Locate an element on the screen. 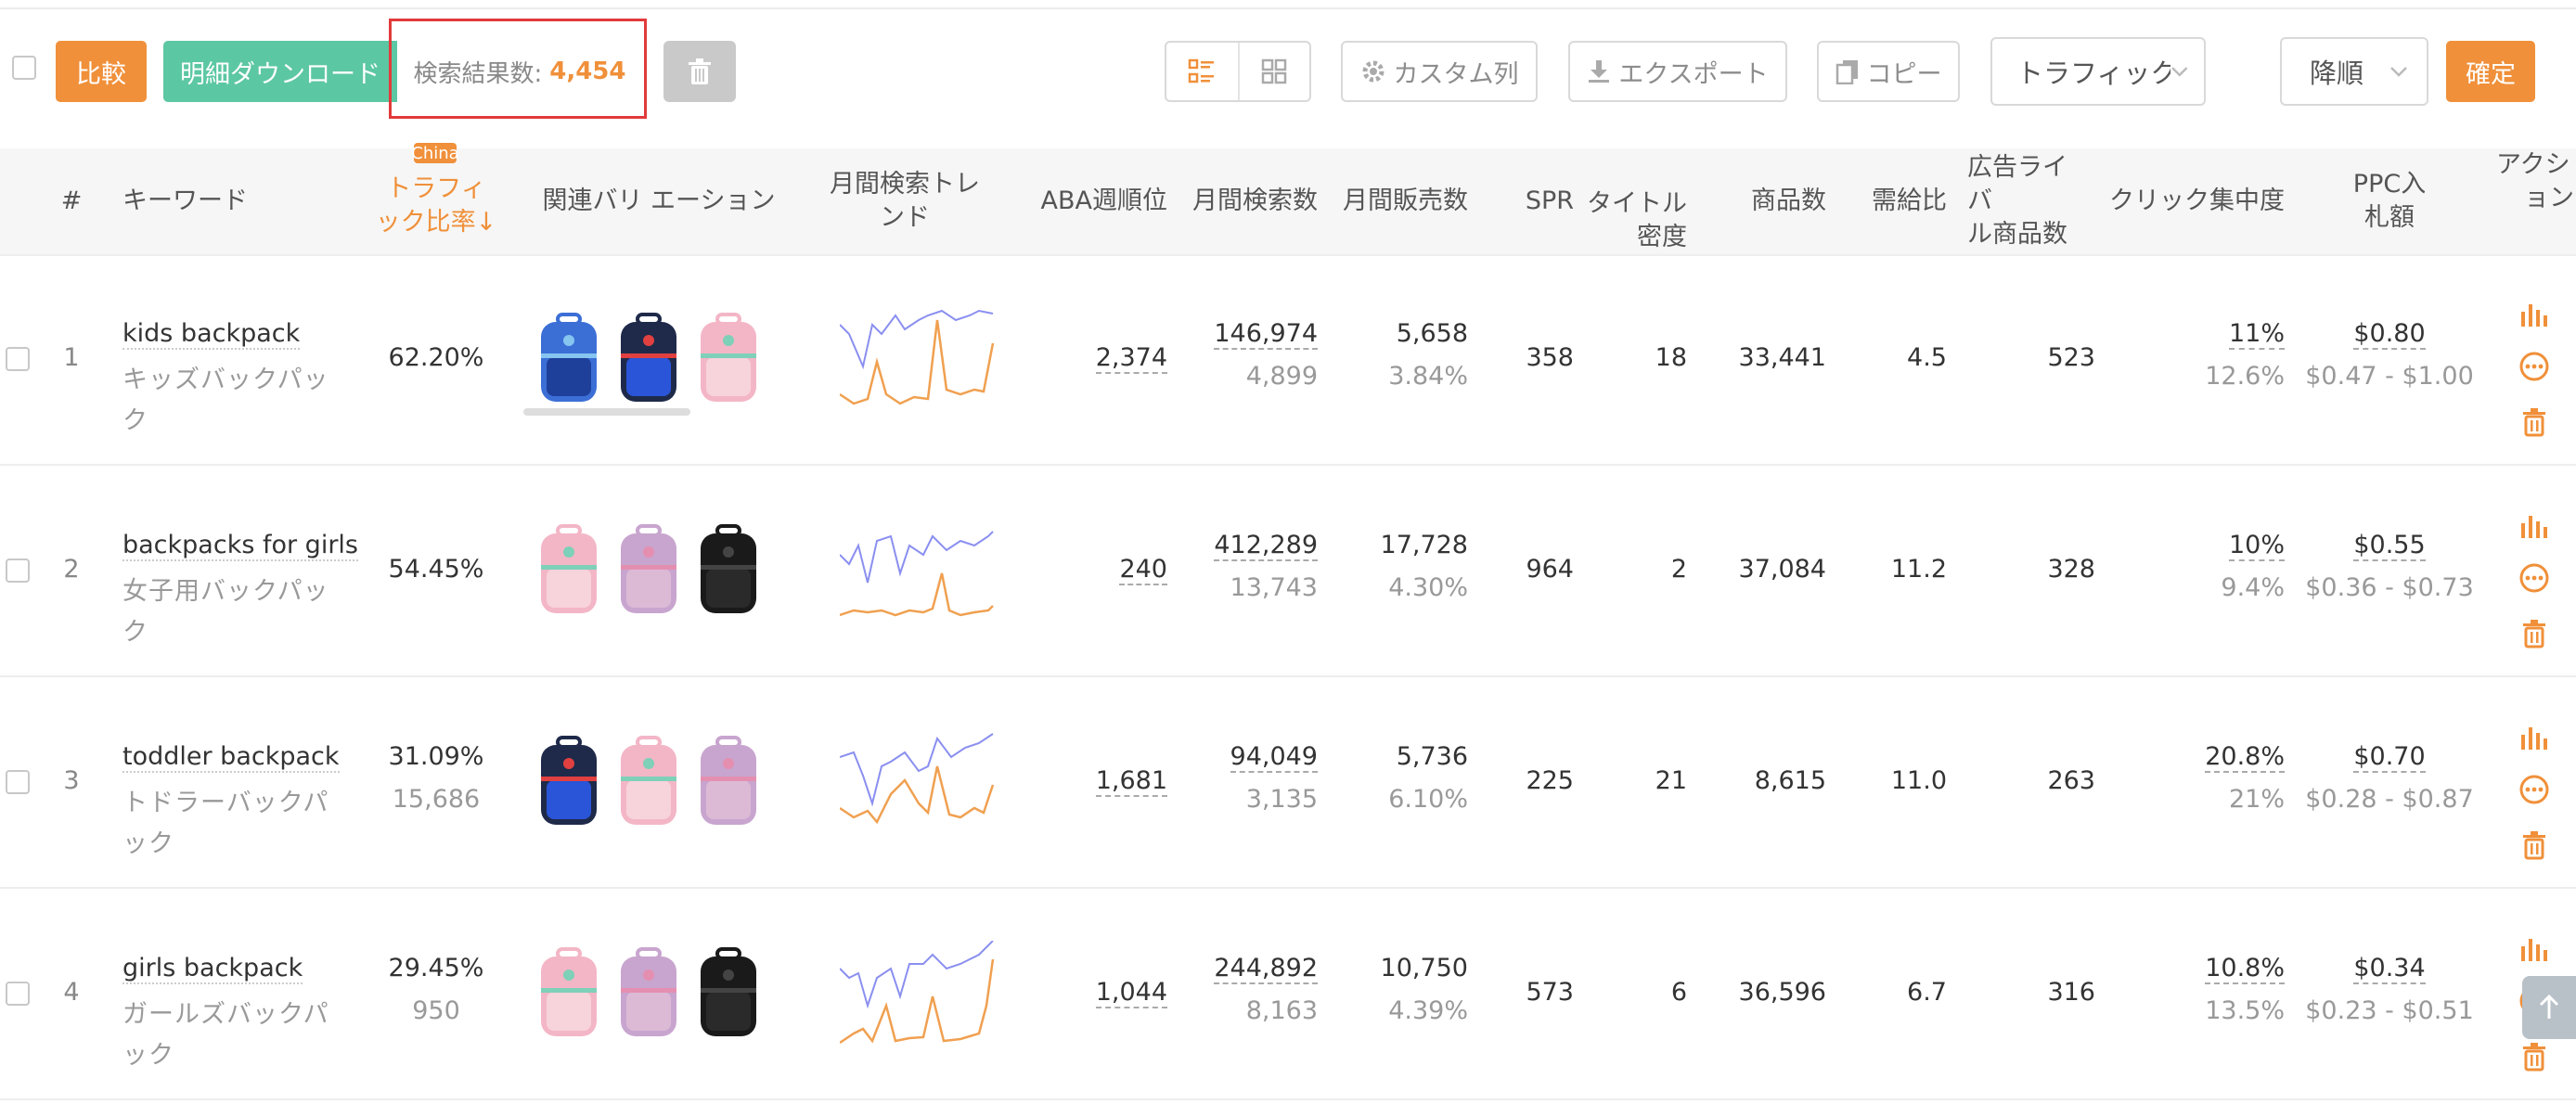 The width and height of the screenshot is (2576, 1117). copy-icon is located at coordinates (1846, 72).